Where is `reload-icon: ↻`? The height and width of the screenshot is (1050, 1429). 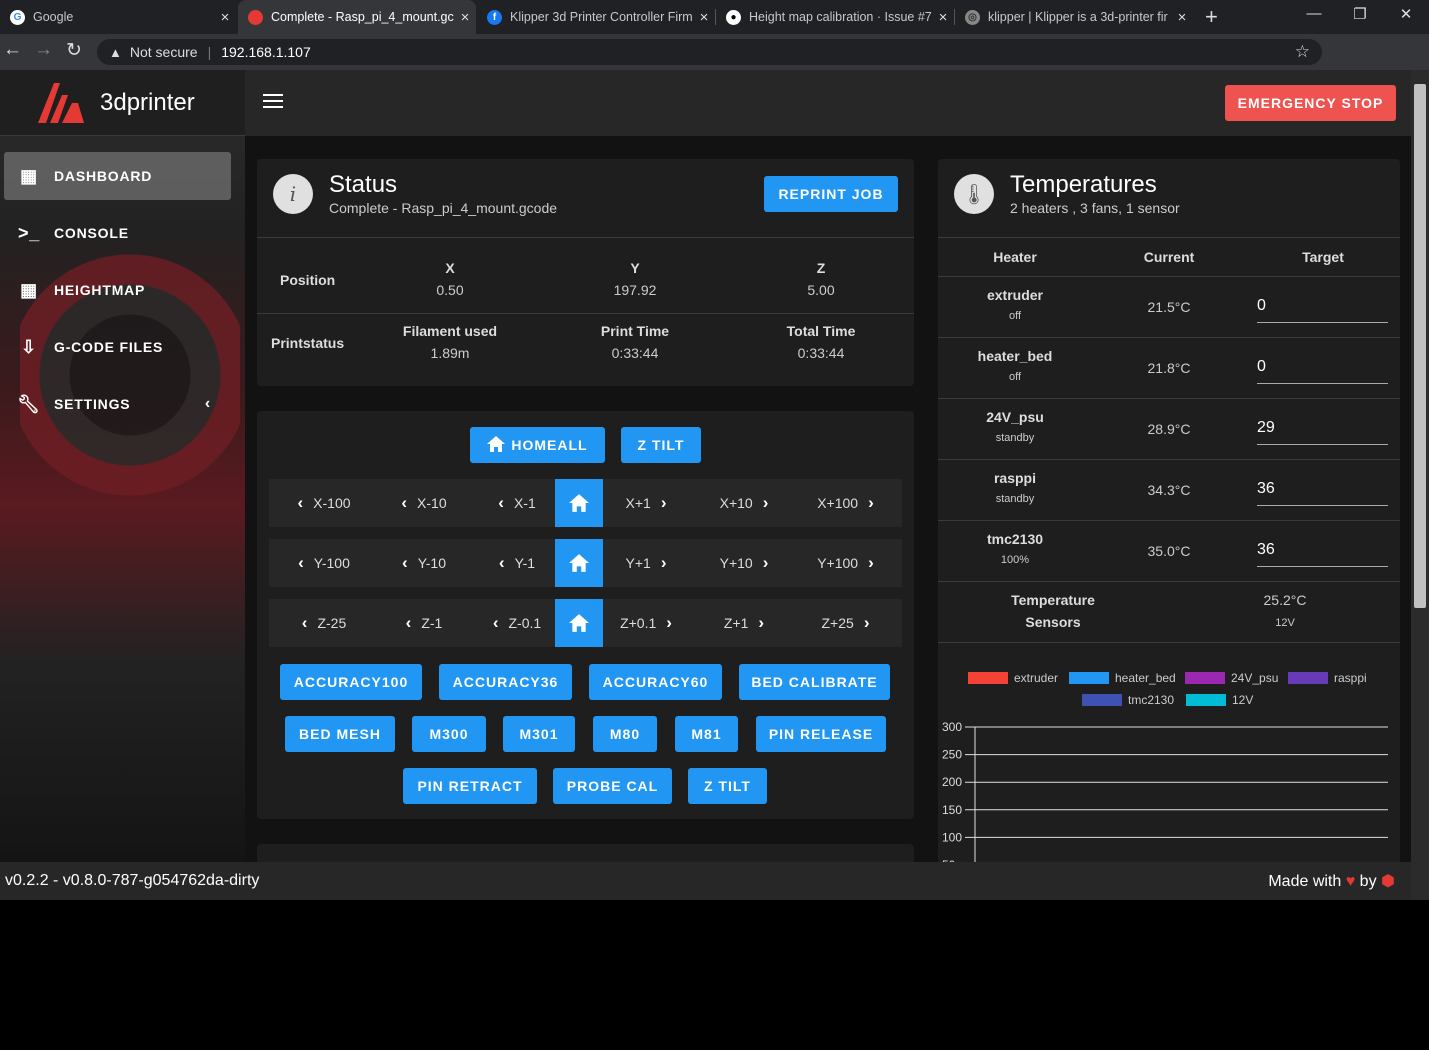 reload-icon: ↻ is located at coordinates (74, 50).